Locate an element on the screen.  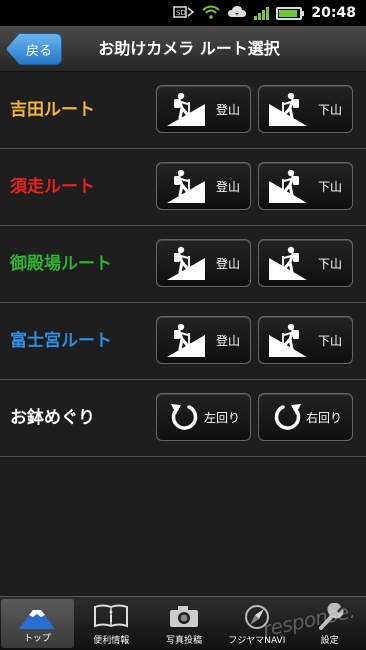
nav-label: 設定 is located at coordinates (329, 641).